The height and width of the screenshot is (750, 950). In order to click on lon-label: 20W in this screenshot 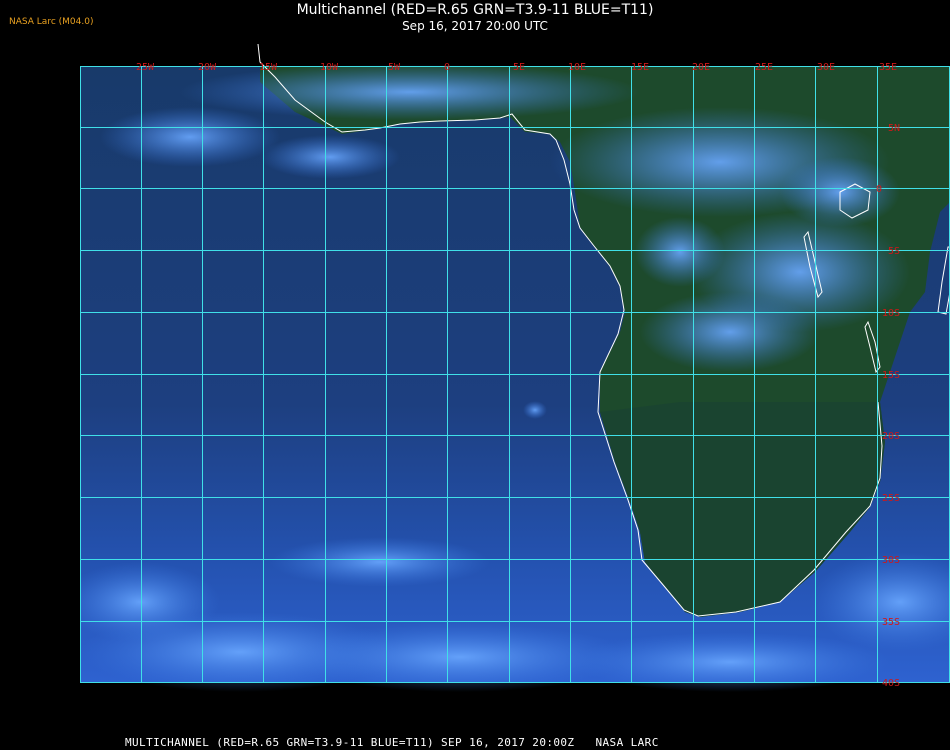, I will do `click(207, 67)`.